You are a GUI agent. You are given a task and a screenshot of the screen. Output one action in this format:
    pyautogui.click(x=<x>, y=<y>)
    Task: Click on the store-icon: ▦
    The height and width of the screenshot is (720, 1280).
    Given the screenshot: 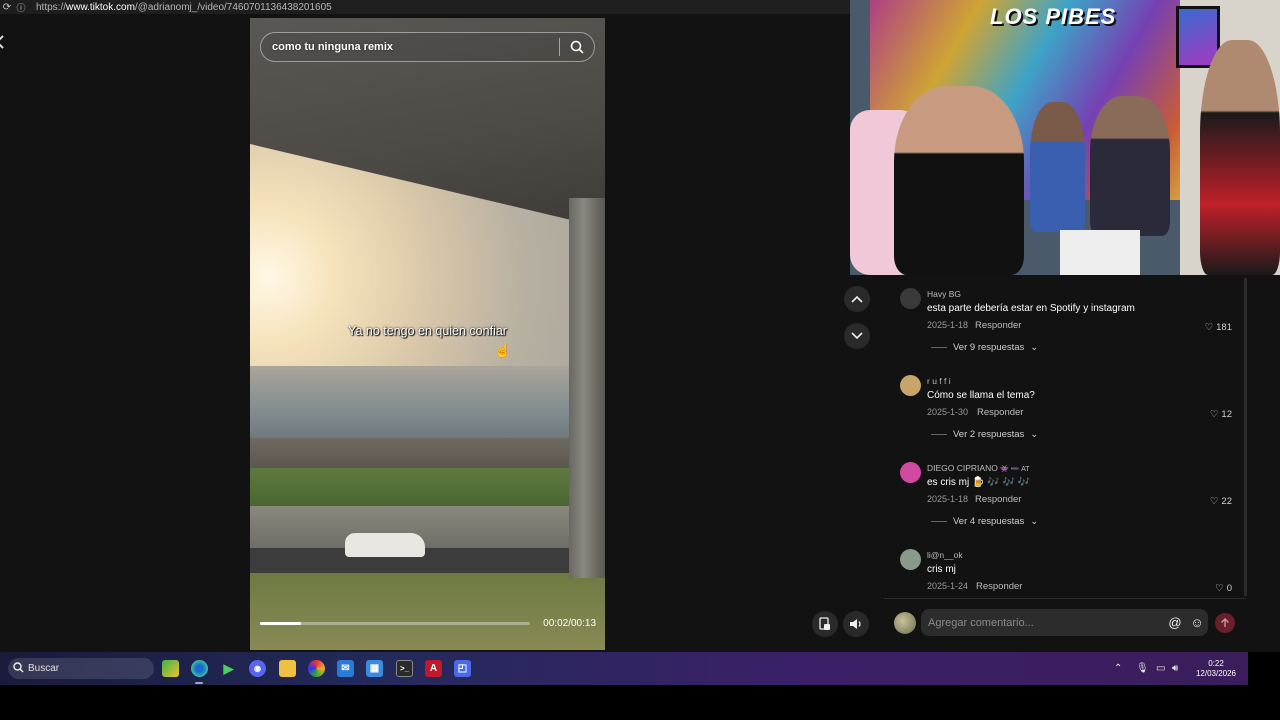 What is the action you would take?
    pyautogui.click(x=374, y=668)
    